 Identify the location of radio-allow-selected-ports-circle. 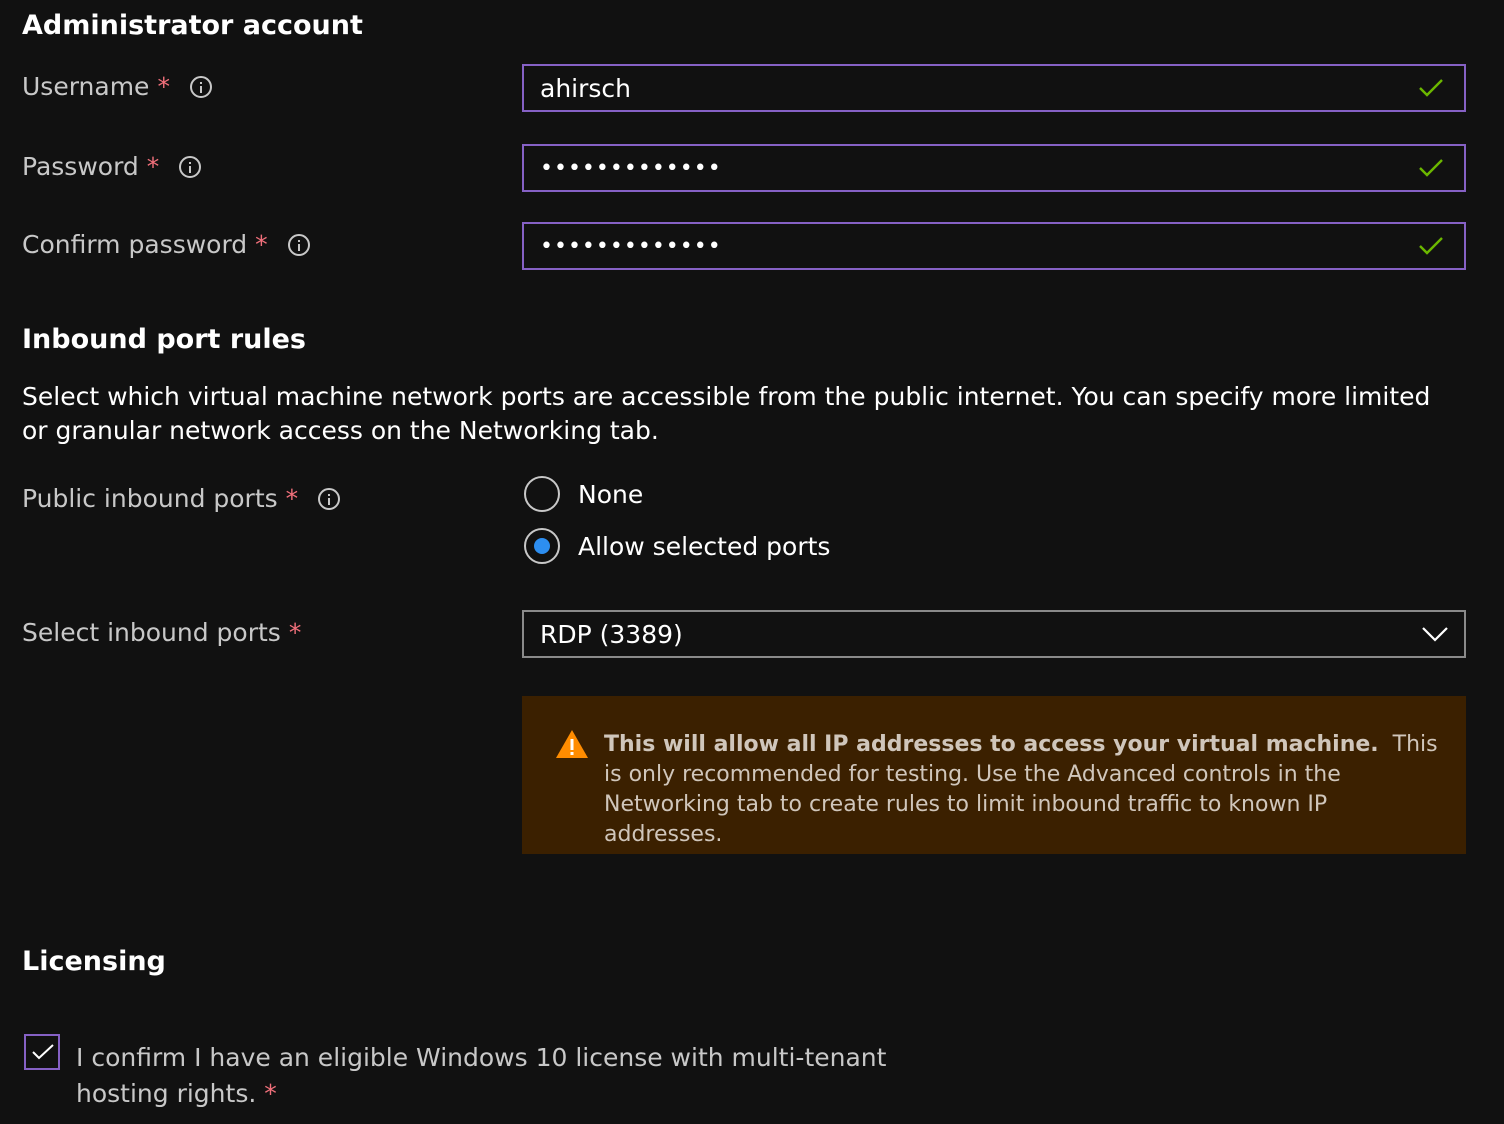
(542, 546).